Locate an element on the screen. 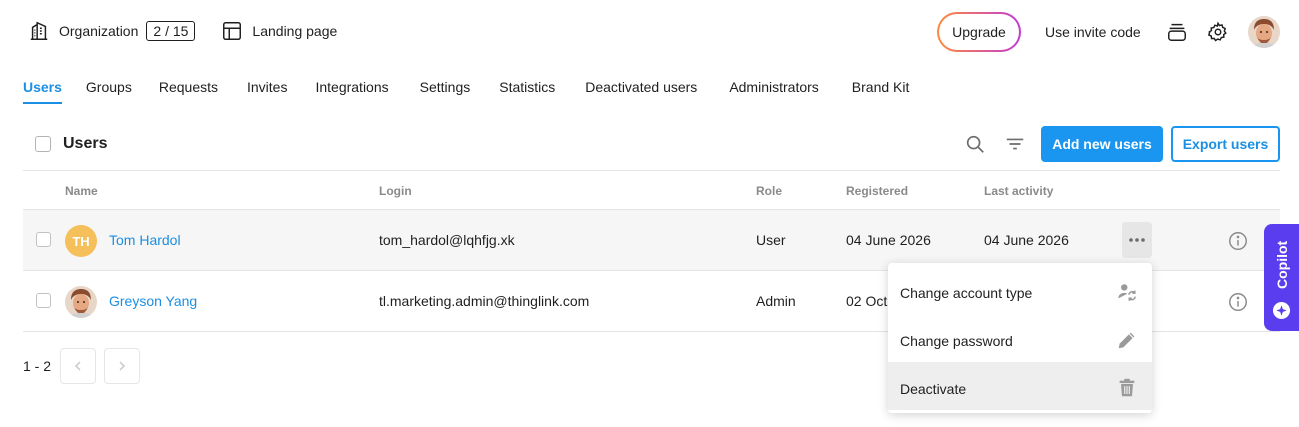 The image size is (1299, 427). table-header: Name Login Role Registered Last activity is located at coordinates (651, 190).